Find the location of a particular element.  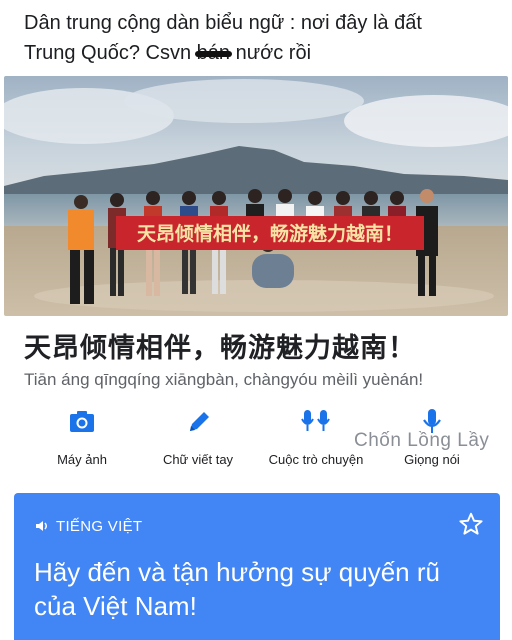

pen-icon is located at coordinates (199, 421).